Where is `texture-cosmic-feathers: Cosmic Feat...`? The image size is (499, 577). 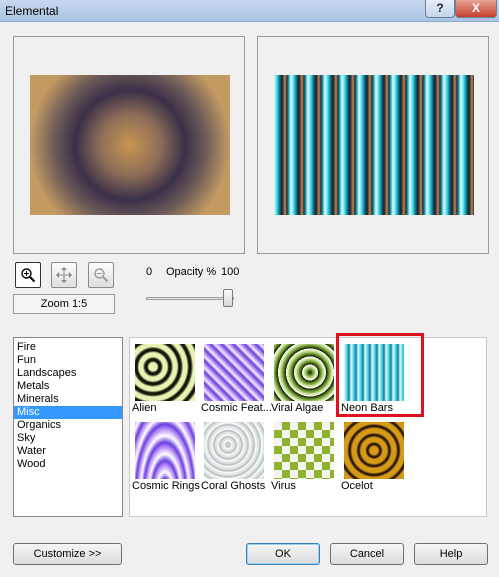
texture-cosmic-feathers: Cosmic Feat... is located at coordinates (236, 382).